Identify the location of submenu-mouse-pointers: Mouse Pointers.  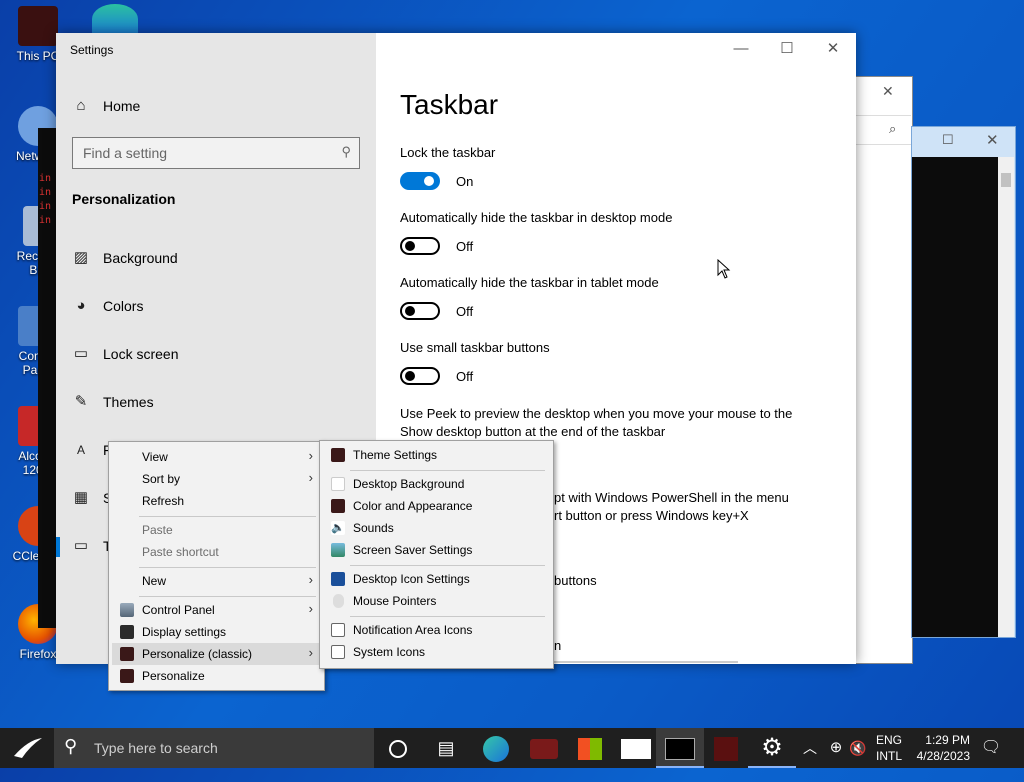
(436, 601).